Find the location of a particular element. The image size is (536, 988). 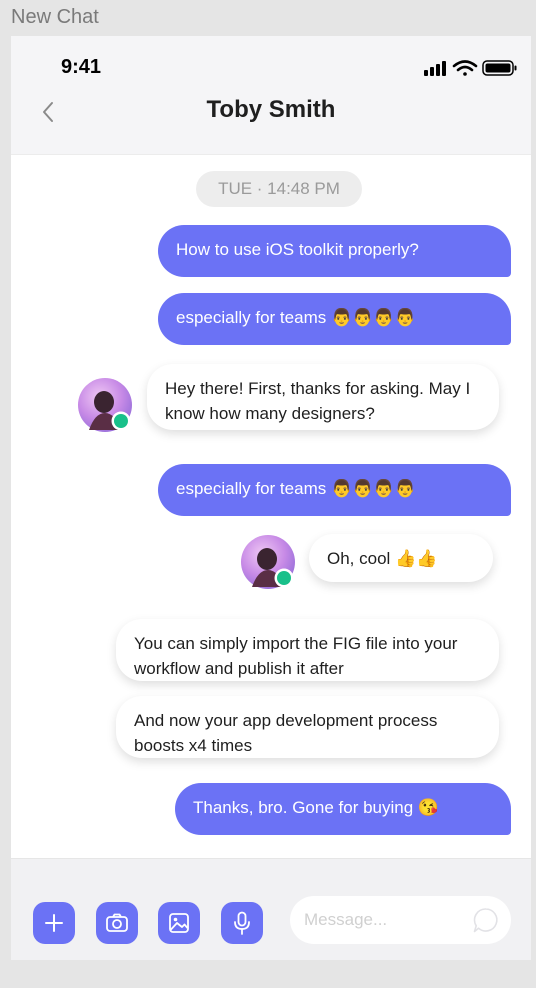

camera-icon is located at coordinates (117, 922).